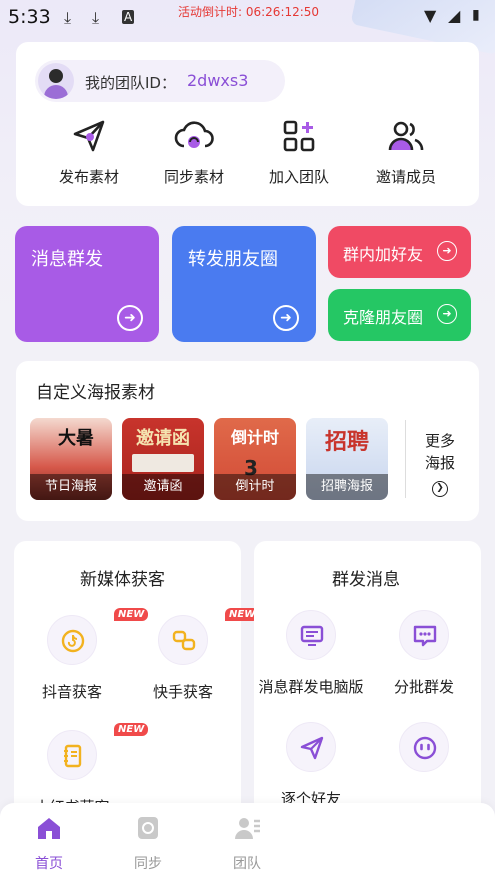  Describe the element at coordinates (383, 254) in the screenshot. I see `pill-label: 群内加好友` at that location.